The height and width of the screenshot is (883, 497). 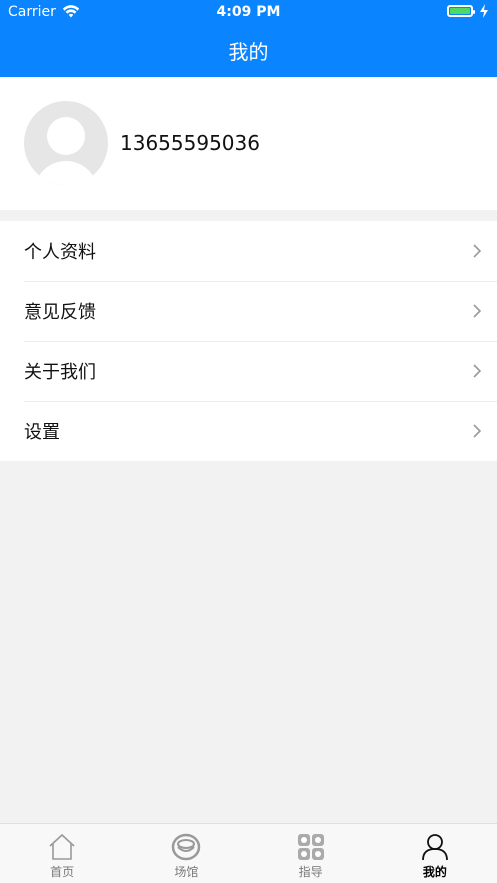 I want to click on charging-bolt-icon, so click(x=484, y=11).